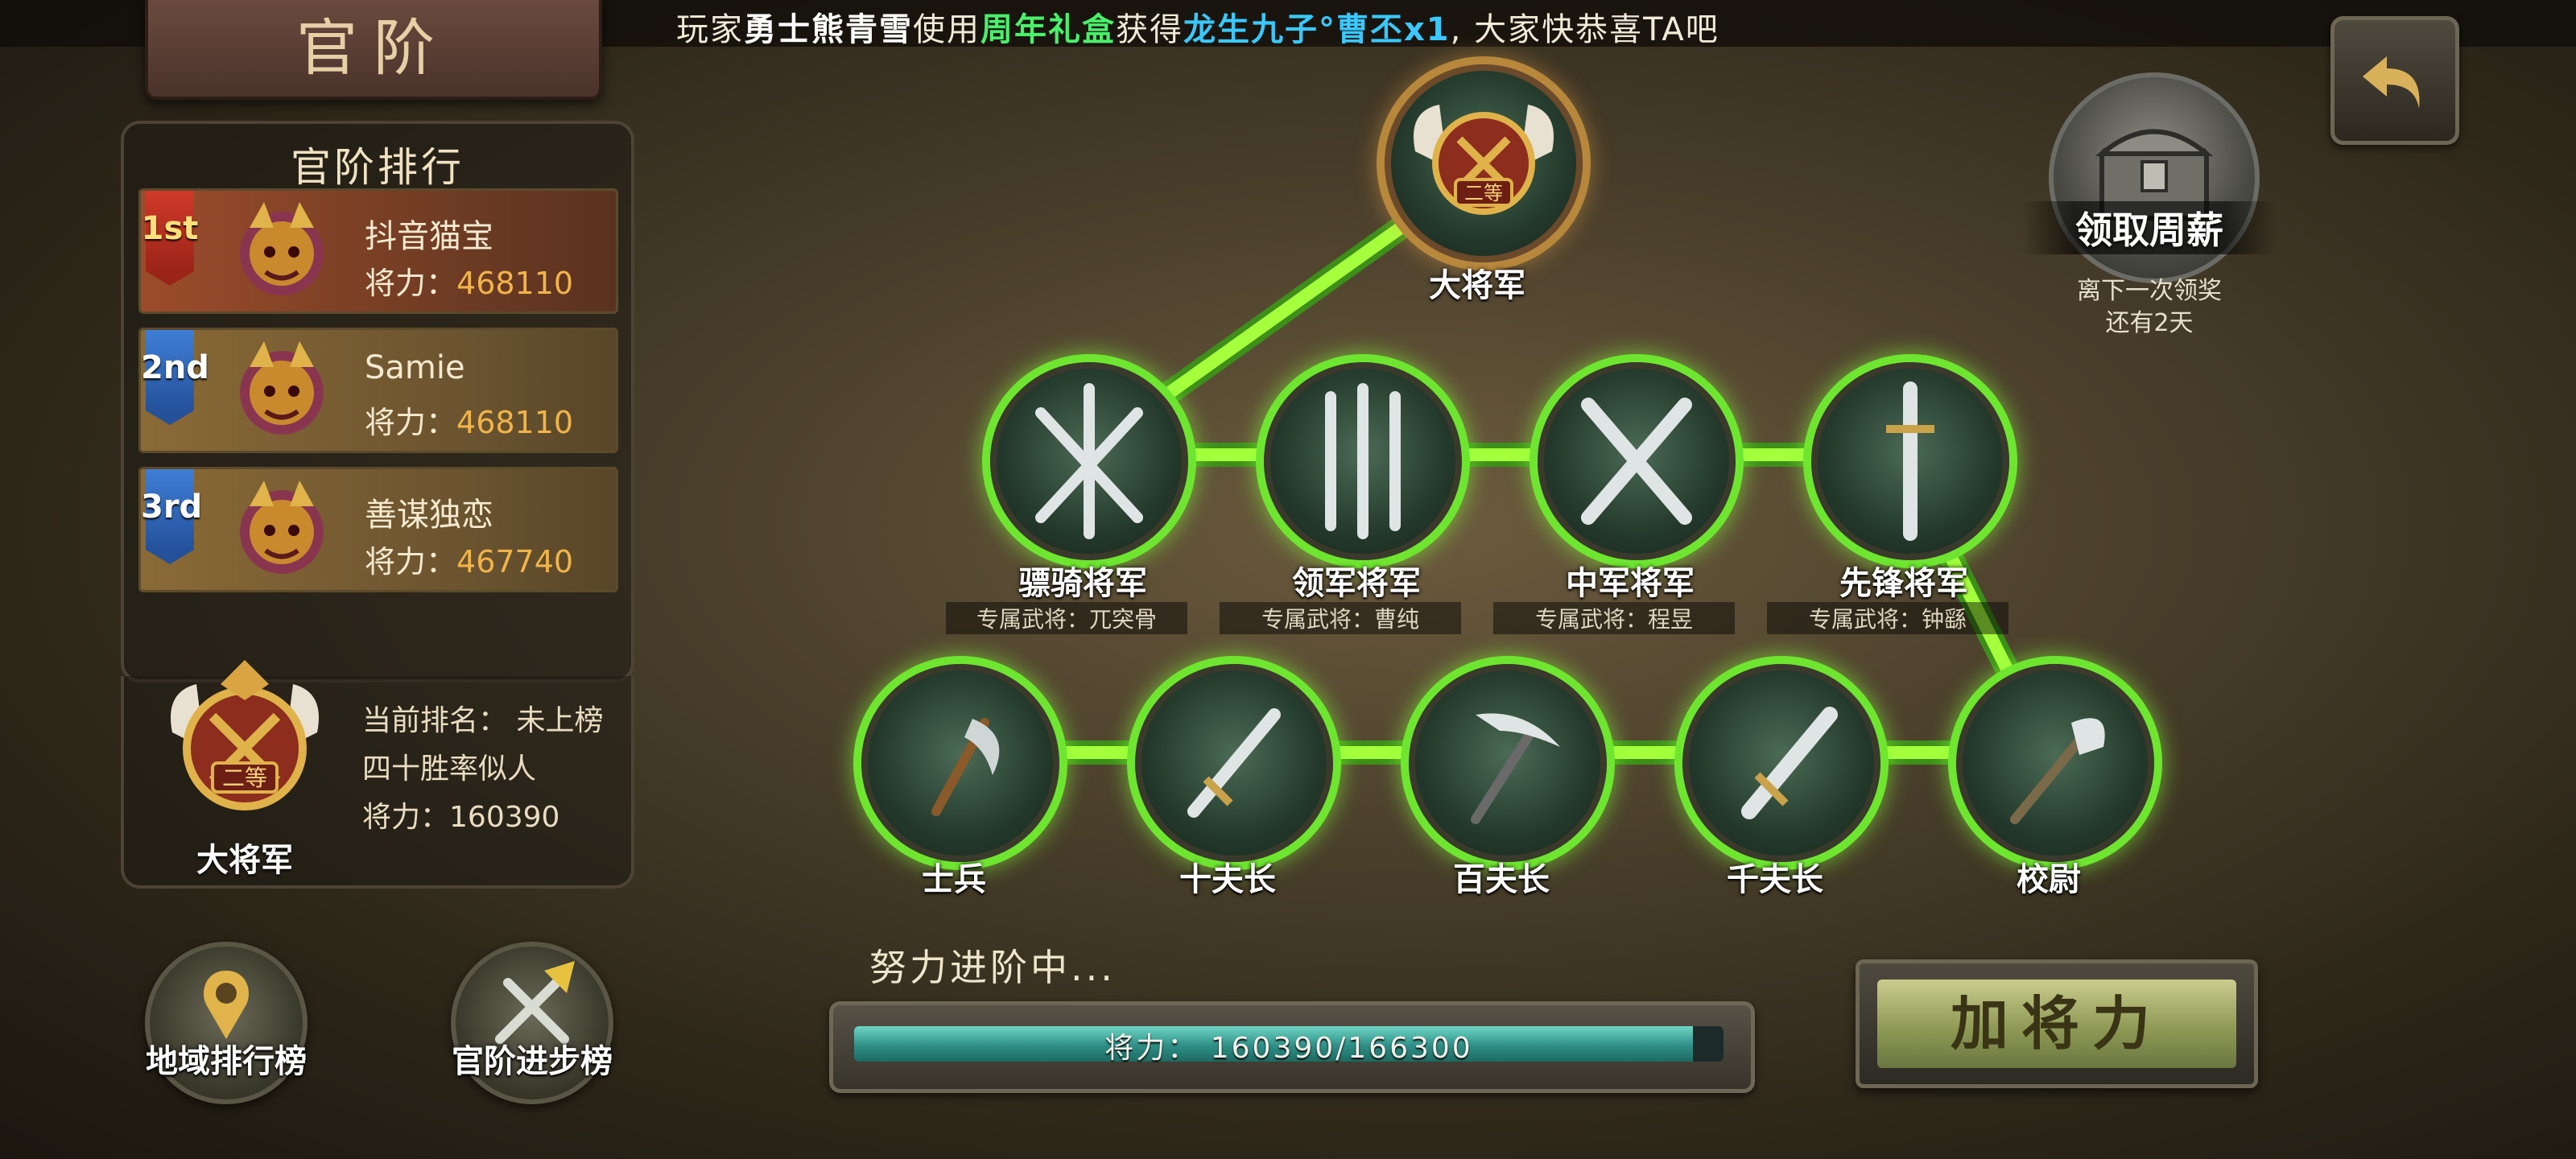  Describe the element at coordinates (1501, 880) in the screenshot. I see `rank-label-centurion: 百夫长` at that location.